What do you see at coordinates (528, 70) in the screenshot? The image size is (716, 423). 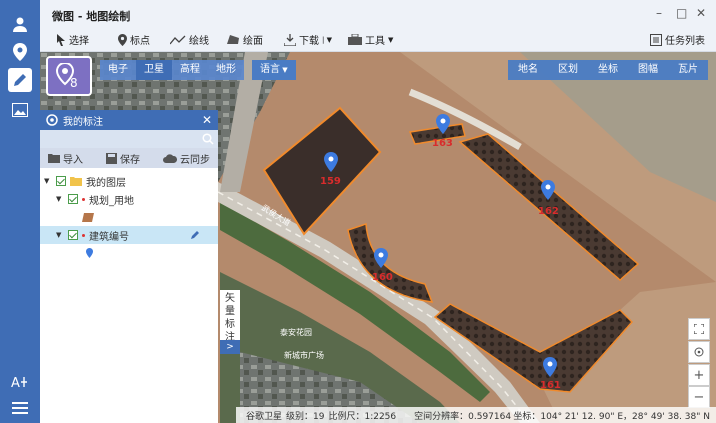 I see `map-tool-1: 地名` at bounding box center [528, 70].